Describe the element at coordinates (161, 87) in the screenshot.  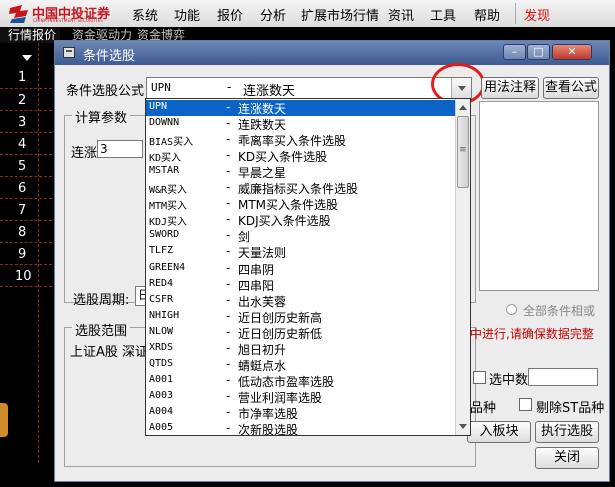
I see `formula-select-code: UPN` at that location.